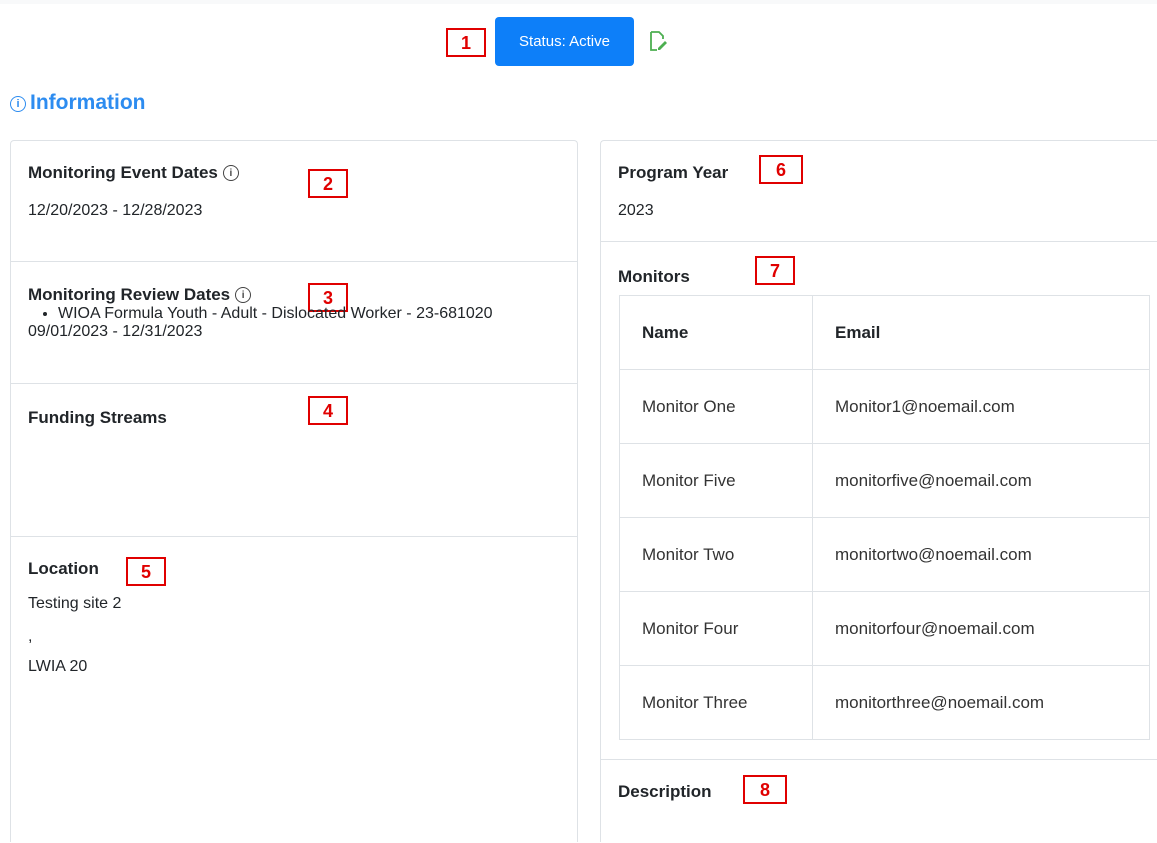  What do you see at coordinates (716, 406) in the screenshot?
I see `monitor-name-cell: Monitor One` at bounding box center [716, 406].